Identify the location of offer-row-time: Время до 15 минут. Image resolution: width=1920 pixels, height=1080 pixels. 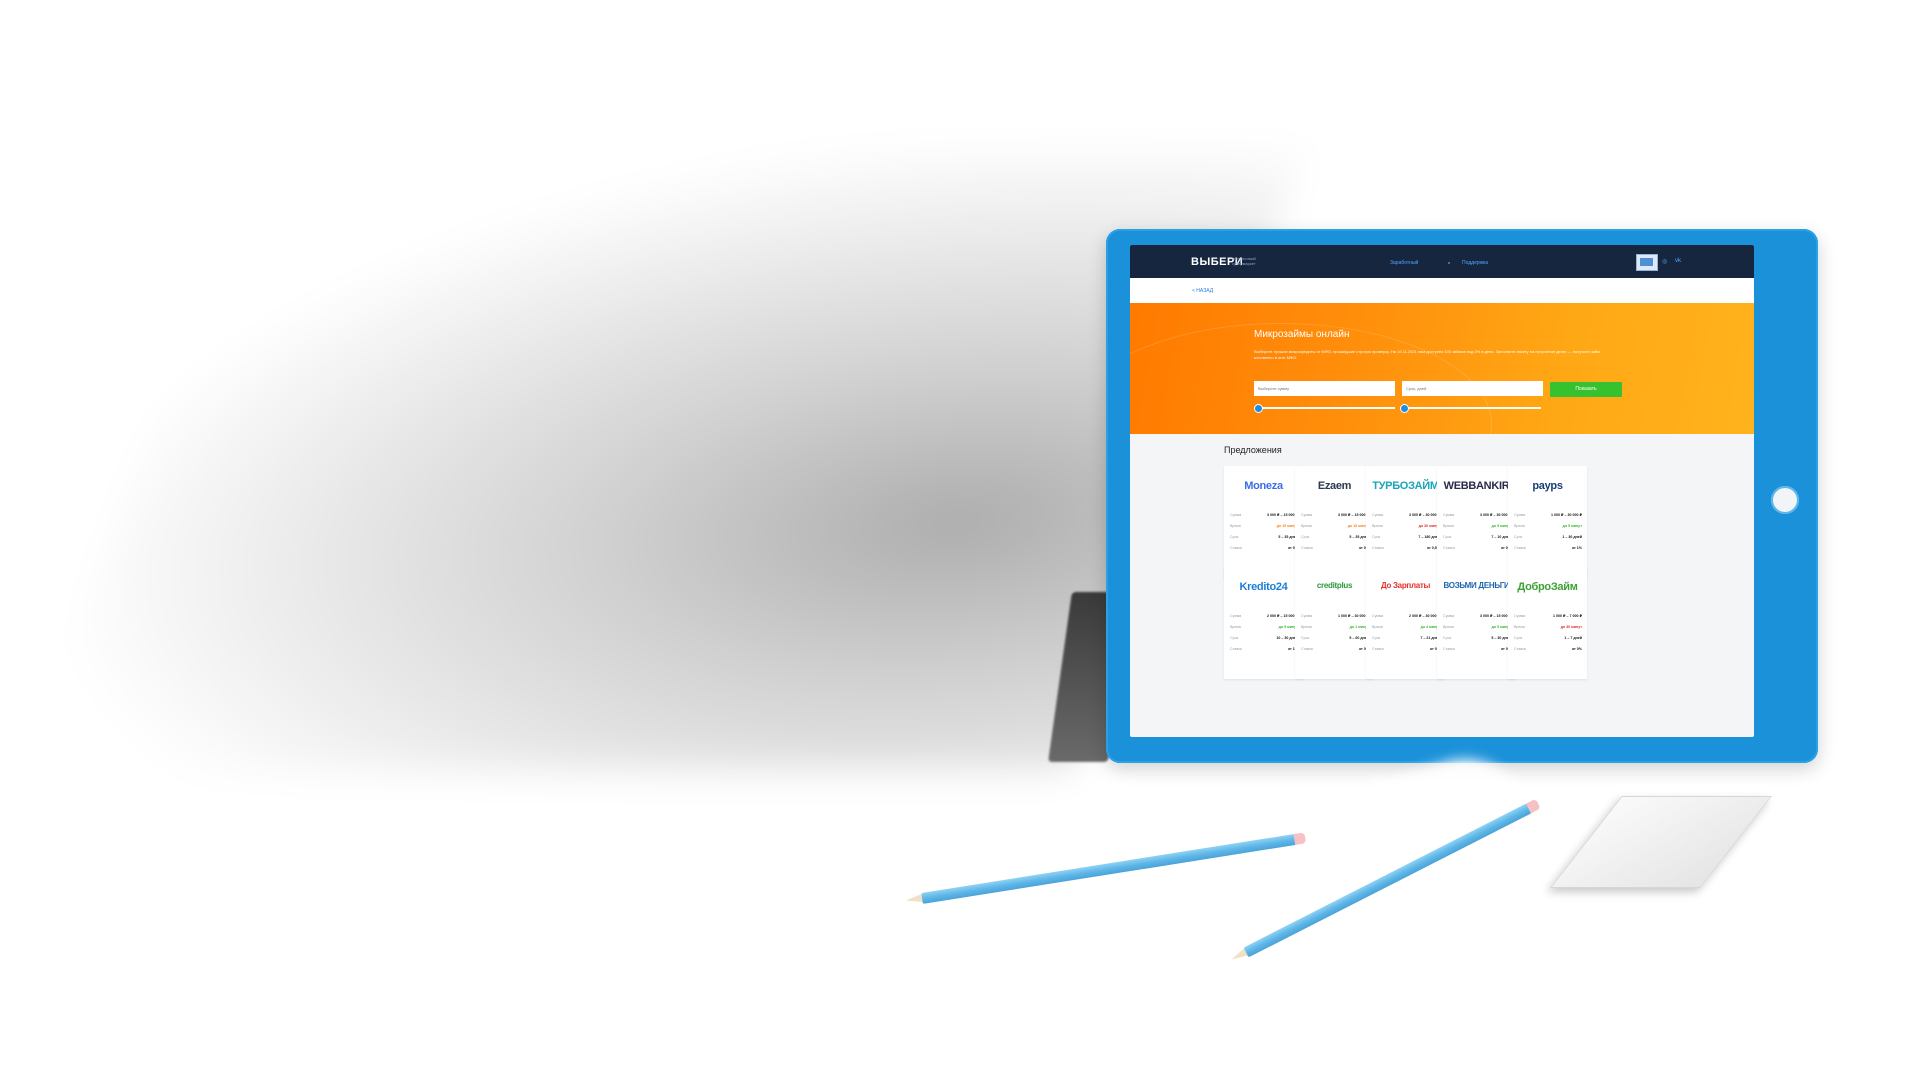
(1335, 528).